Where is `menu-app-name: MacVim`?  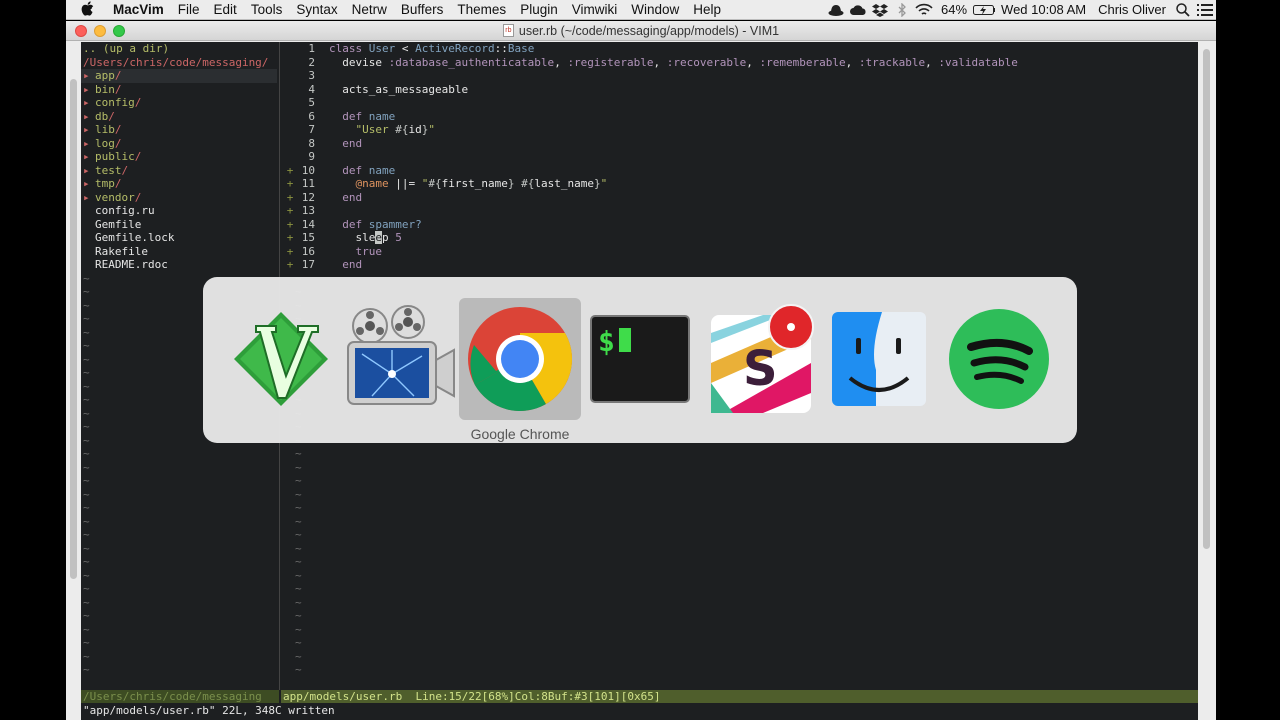 menu-app-name: MacVim is located at coordinates (138, 9).